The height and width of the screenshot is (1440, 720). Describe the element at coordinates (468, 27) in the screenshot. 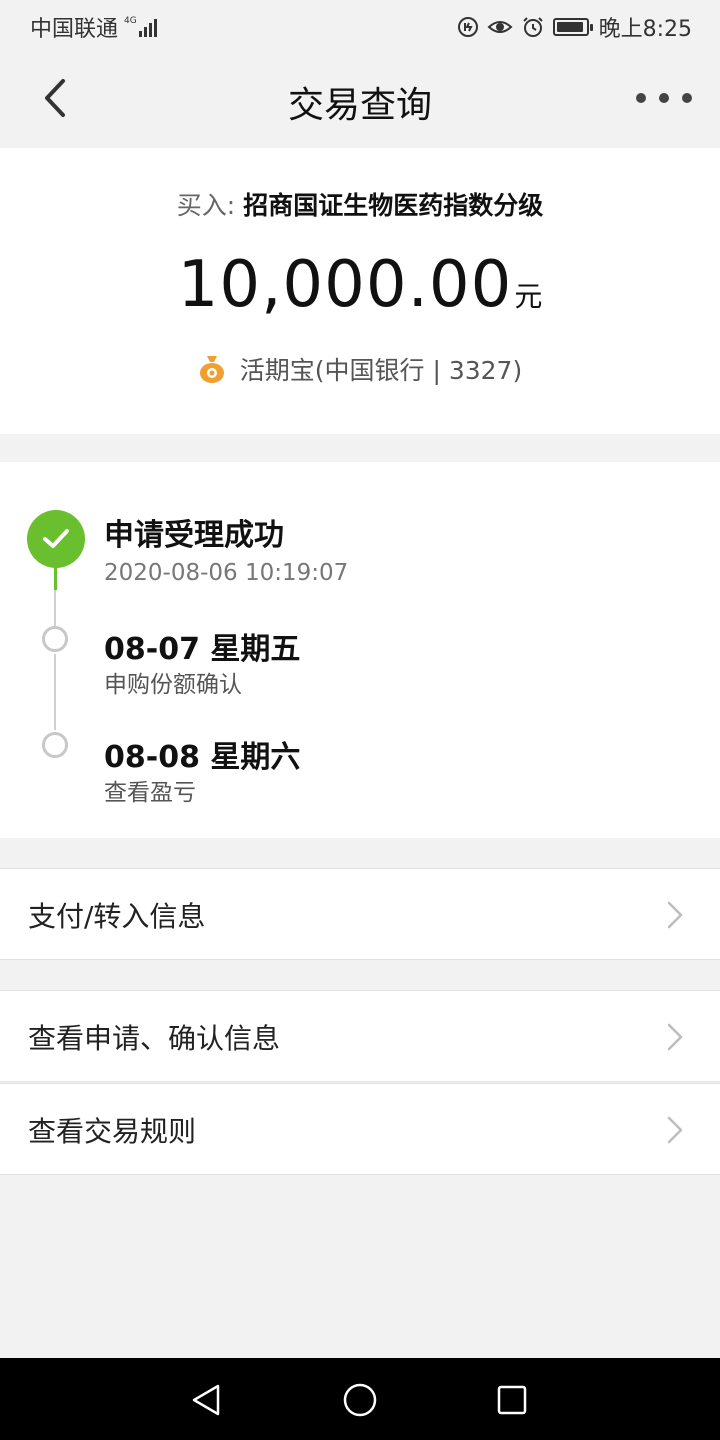

I see `data-saver-icon` at that location.